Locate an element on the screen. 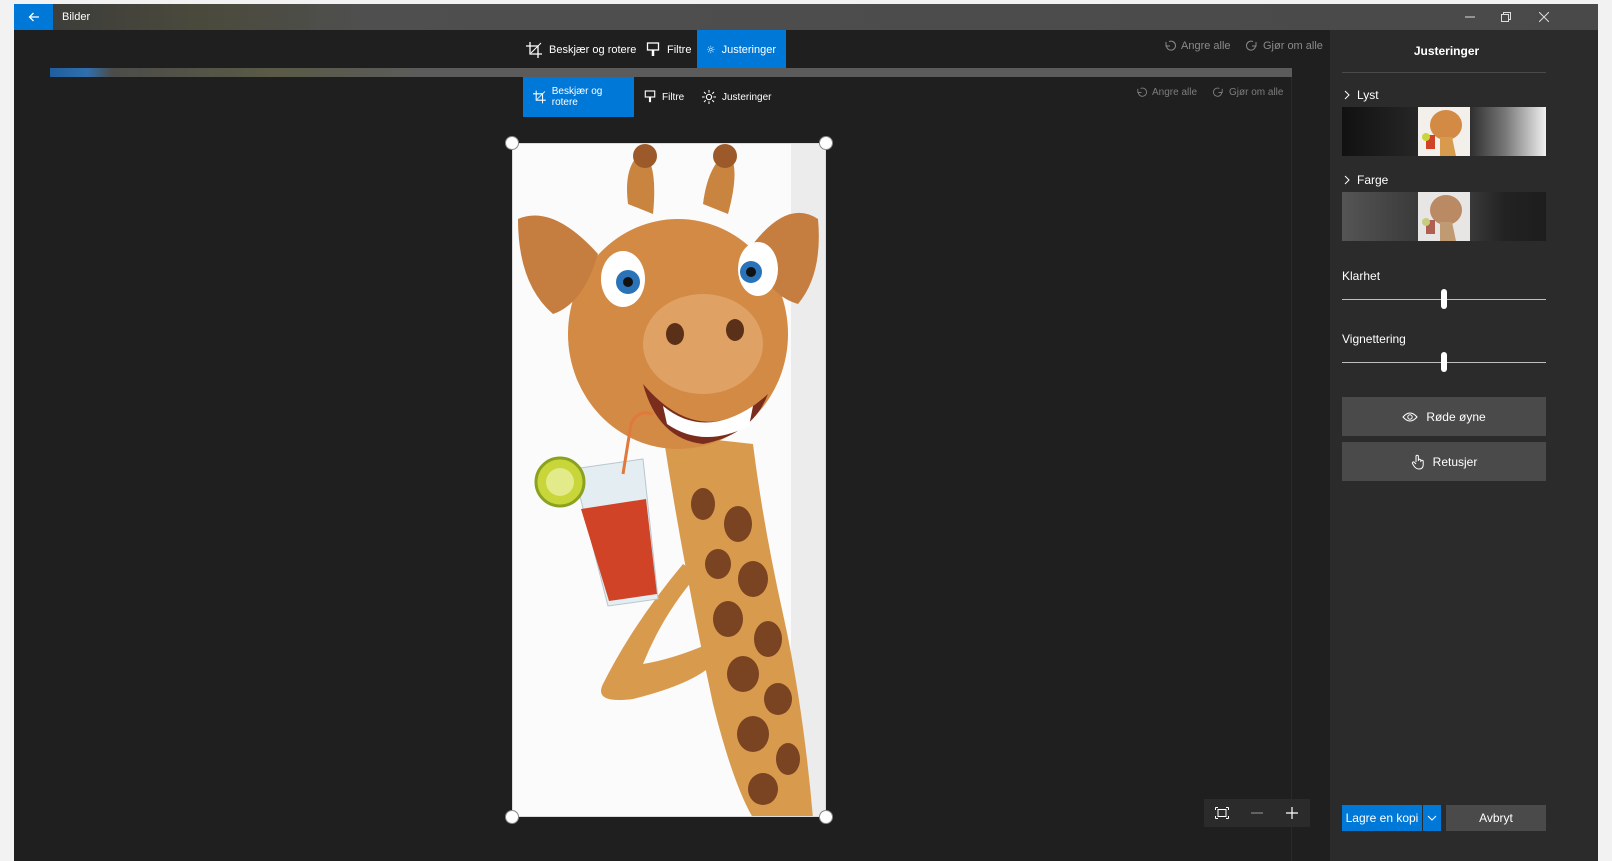 The width and height of the screenshot is (1612, 861). panel-divider is located at coordinates (1444, 72).